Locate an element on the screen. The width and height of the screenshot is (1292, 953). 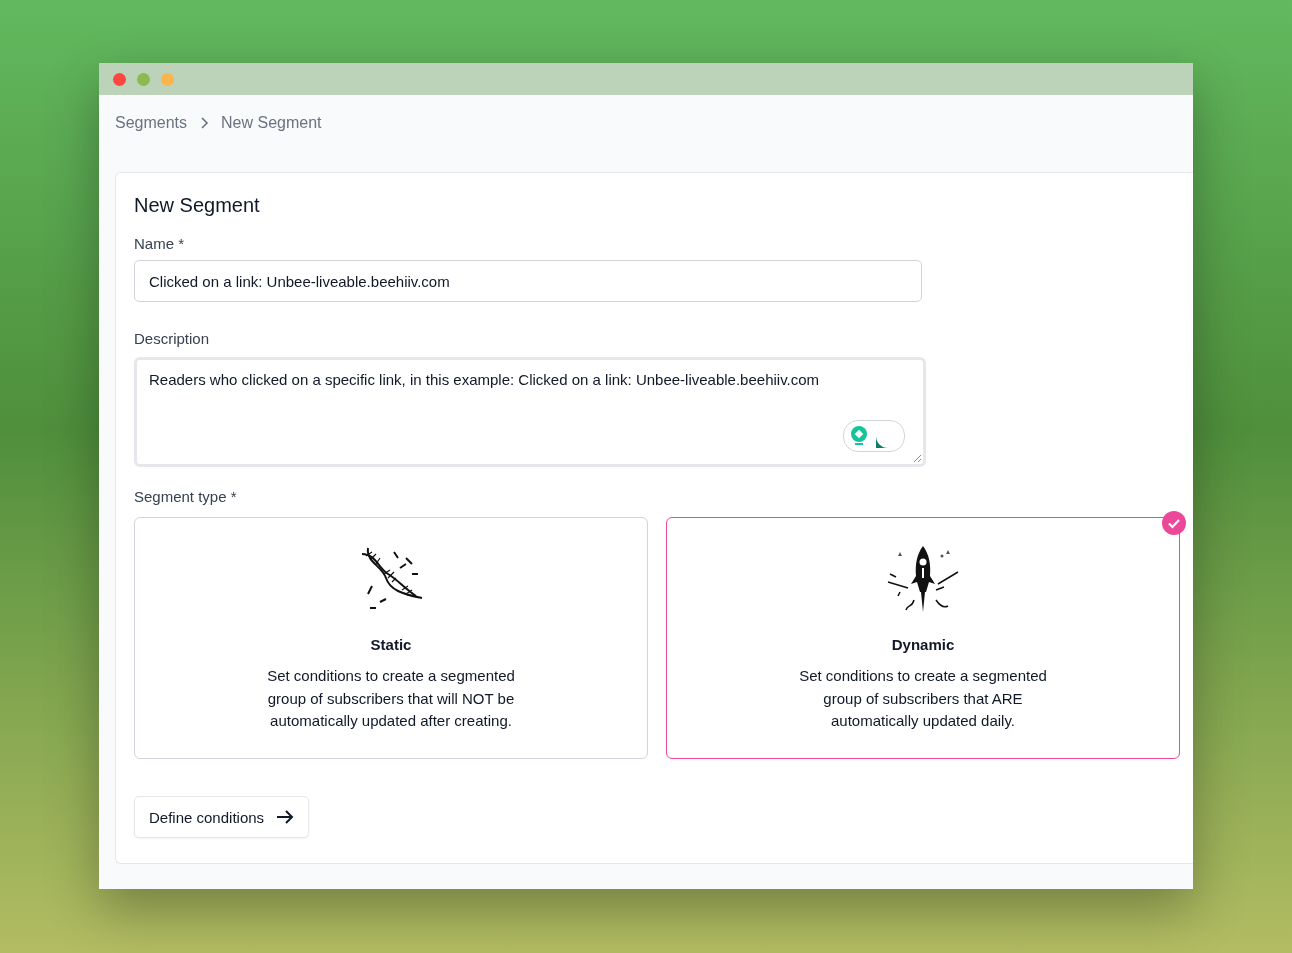
define-conditions-button: Define conditions is located at coordinates (222, 817).